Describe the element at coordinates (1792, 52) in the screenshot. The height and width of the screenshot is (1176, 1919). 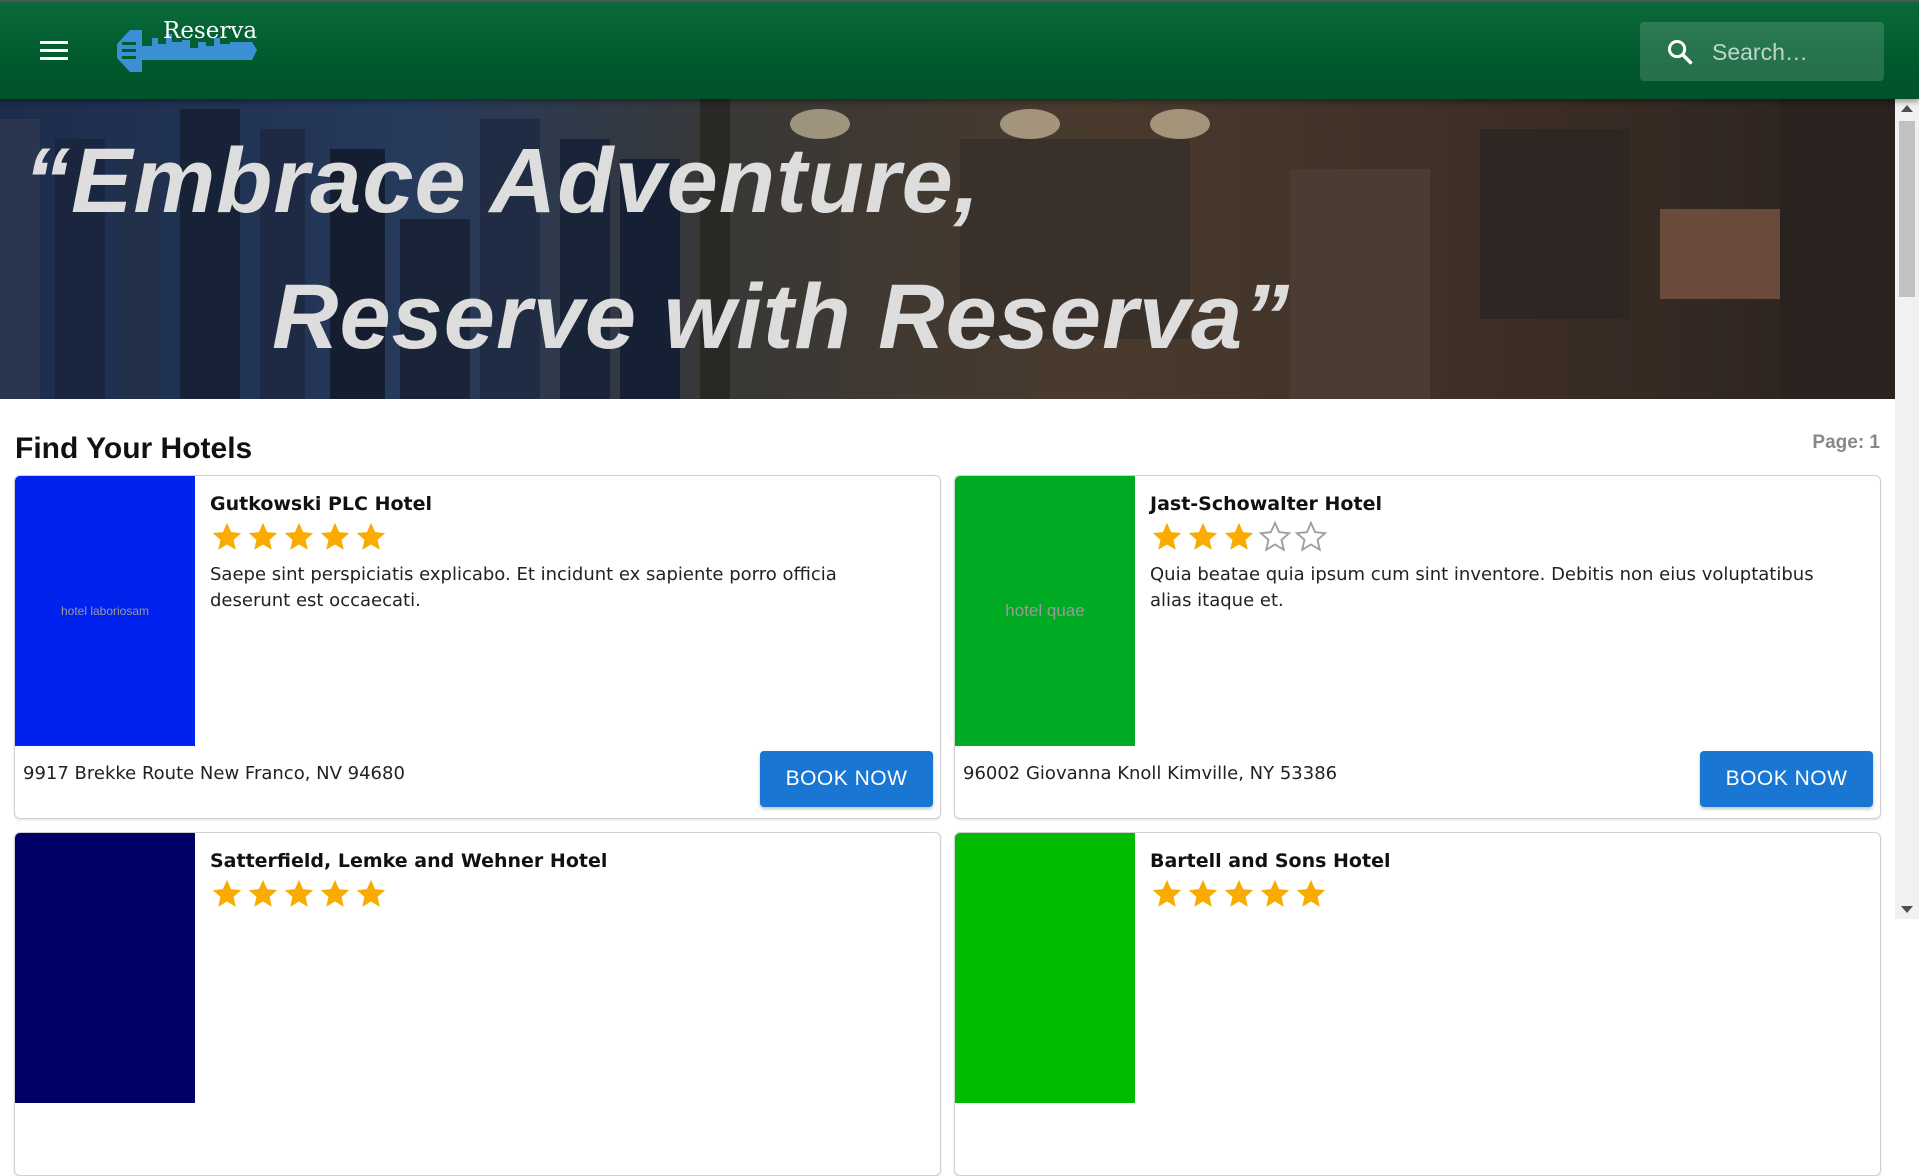
I see `search-input` at that location.